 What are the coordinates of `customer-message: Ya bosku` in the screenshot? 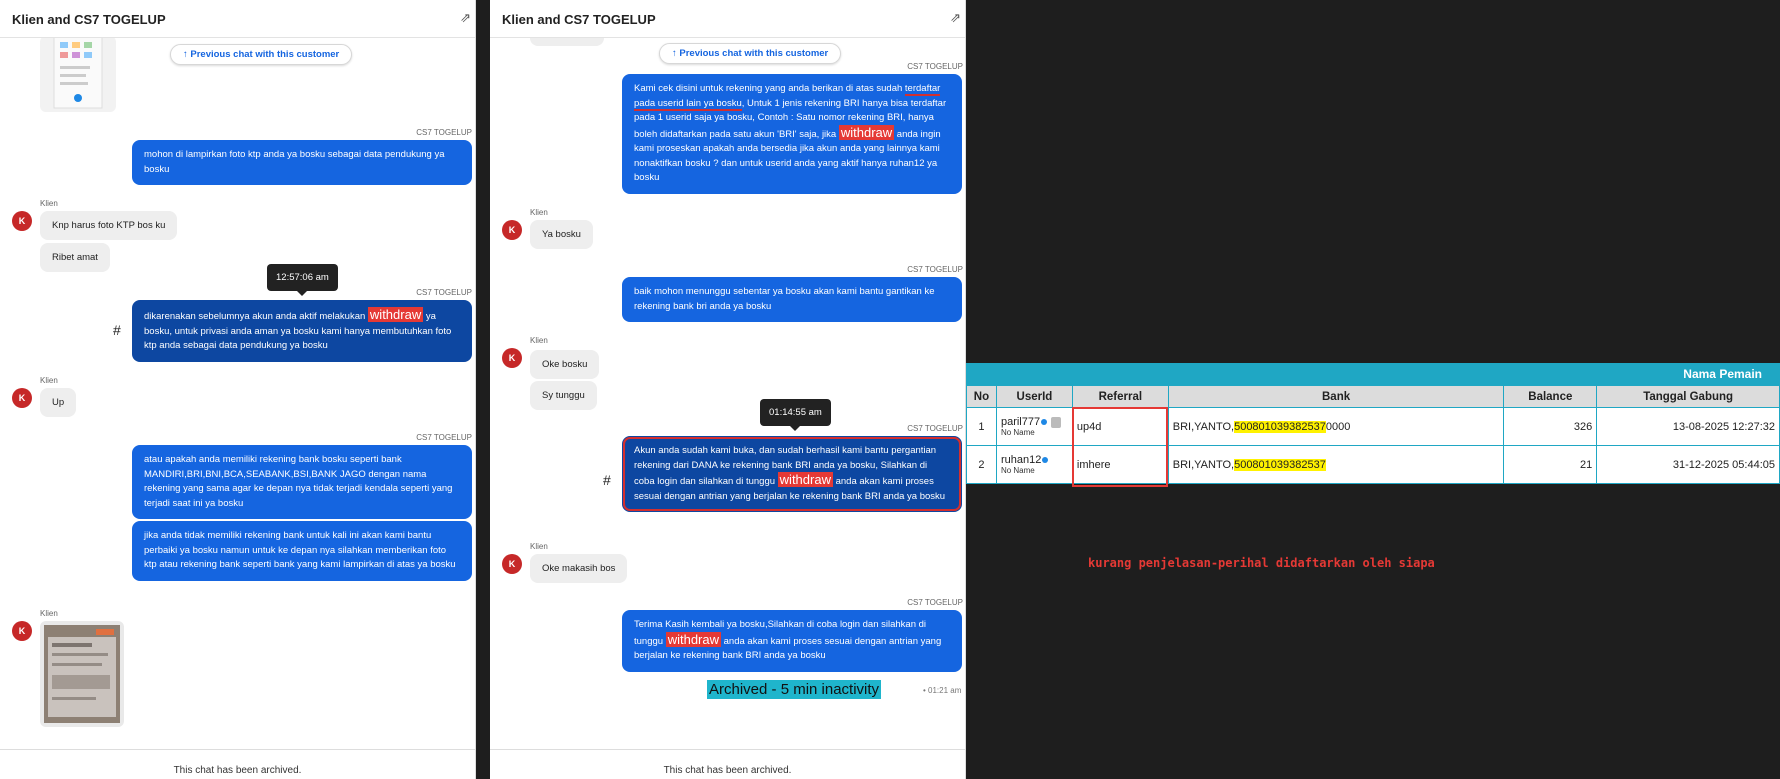 It's located at (561, 234).